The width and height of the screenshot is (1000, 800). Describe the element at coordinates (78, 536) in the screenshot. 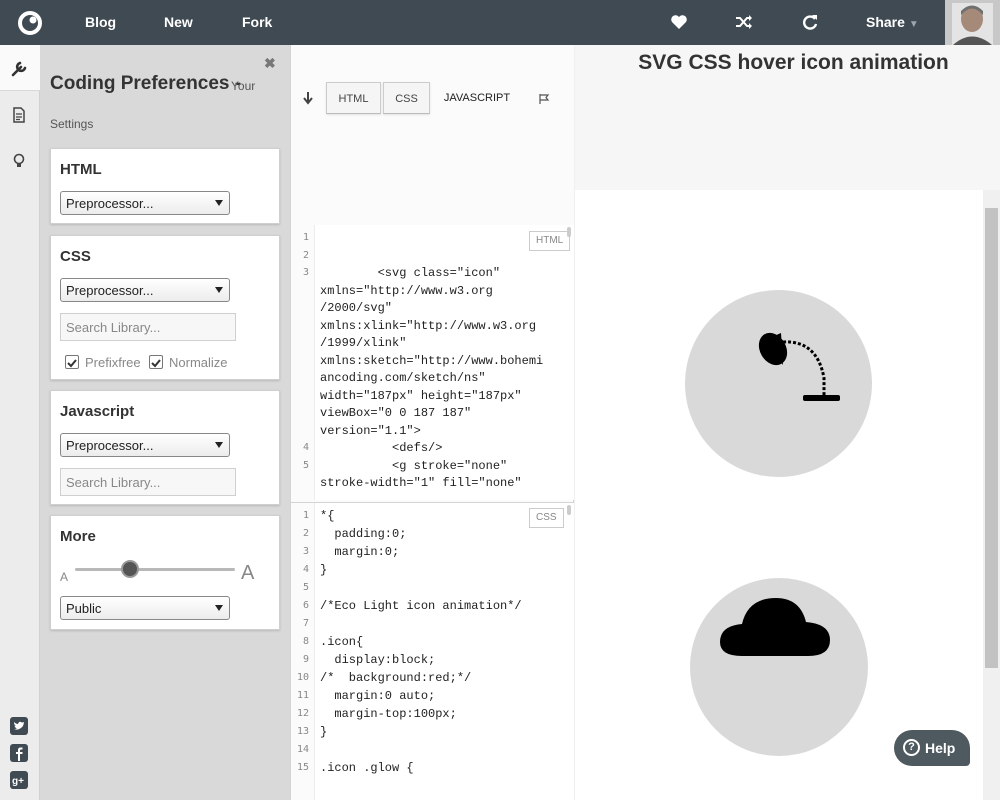

I see `card-title: More` at that location.